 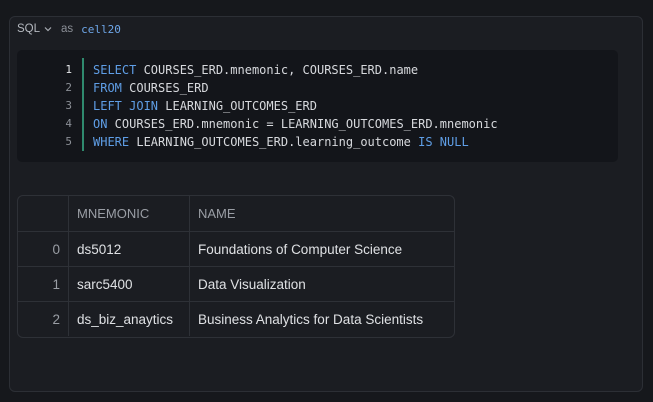 I want to click on cell-mnemonic: ds5012, so click(x=129, y=249).